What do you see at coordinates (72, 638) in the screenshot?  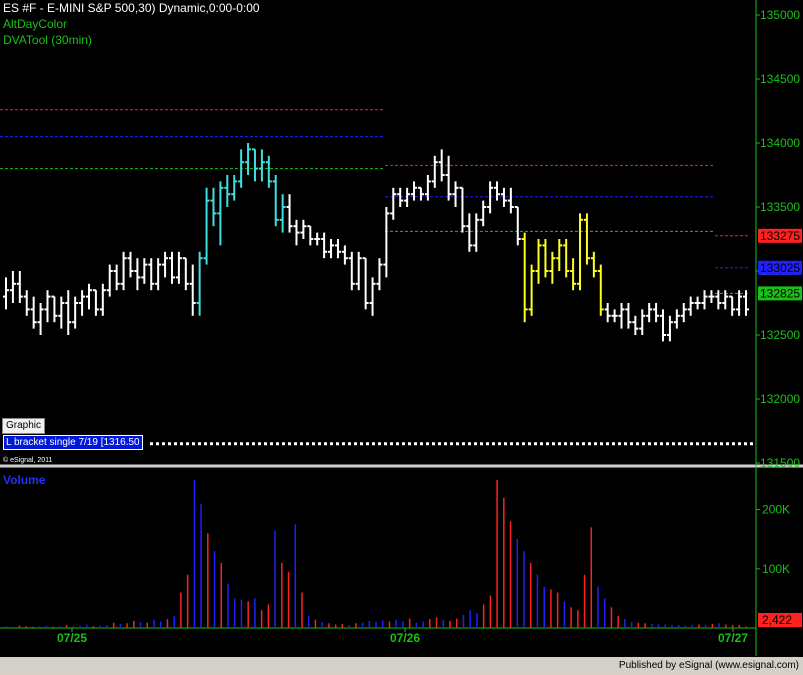 I see `time-tick-label: 07/25` at bounding box center [72, 638].